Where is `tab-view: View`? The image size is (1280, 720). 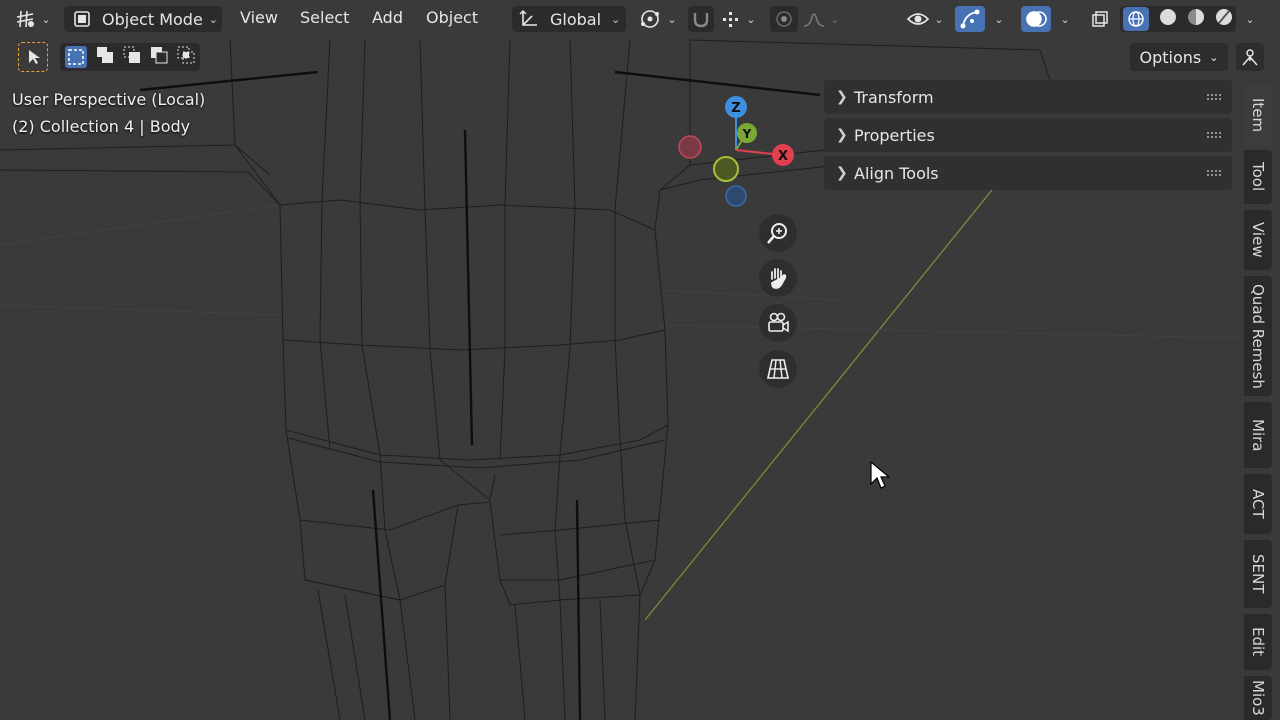 tab-view: View is located at coordinates (1258, 240).